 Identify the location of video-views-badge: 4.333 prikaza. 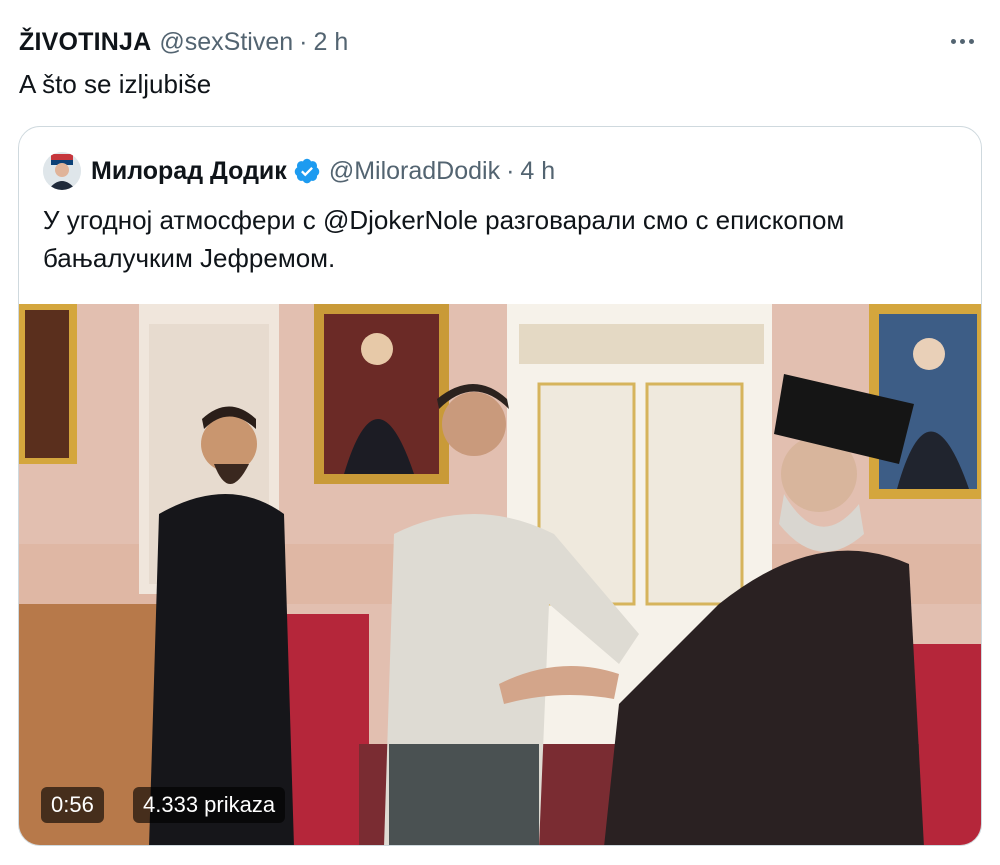
(209, 805).